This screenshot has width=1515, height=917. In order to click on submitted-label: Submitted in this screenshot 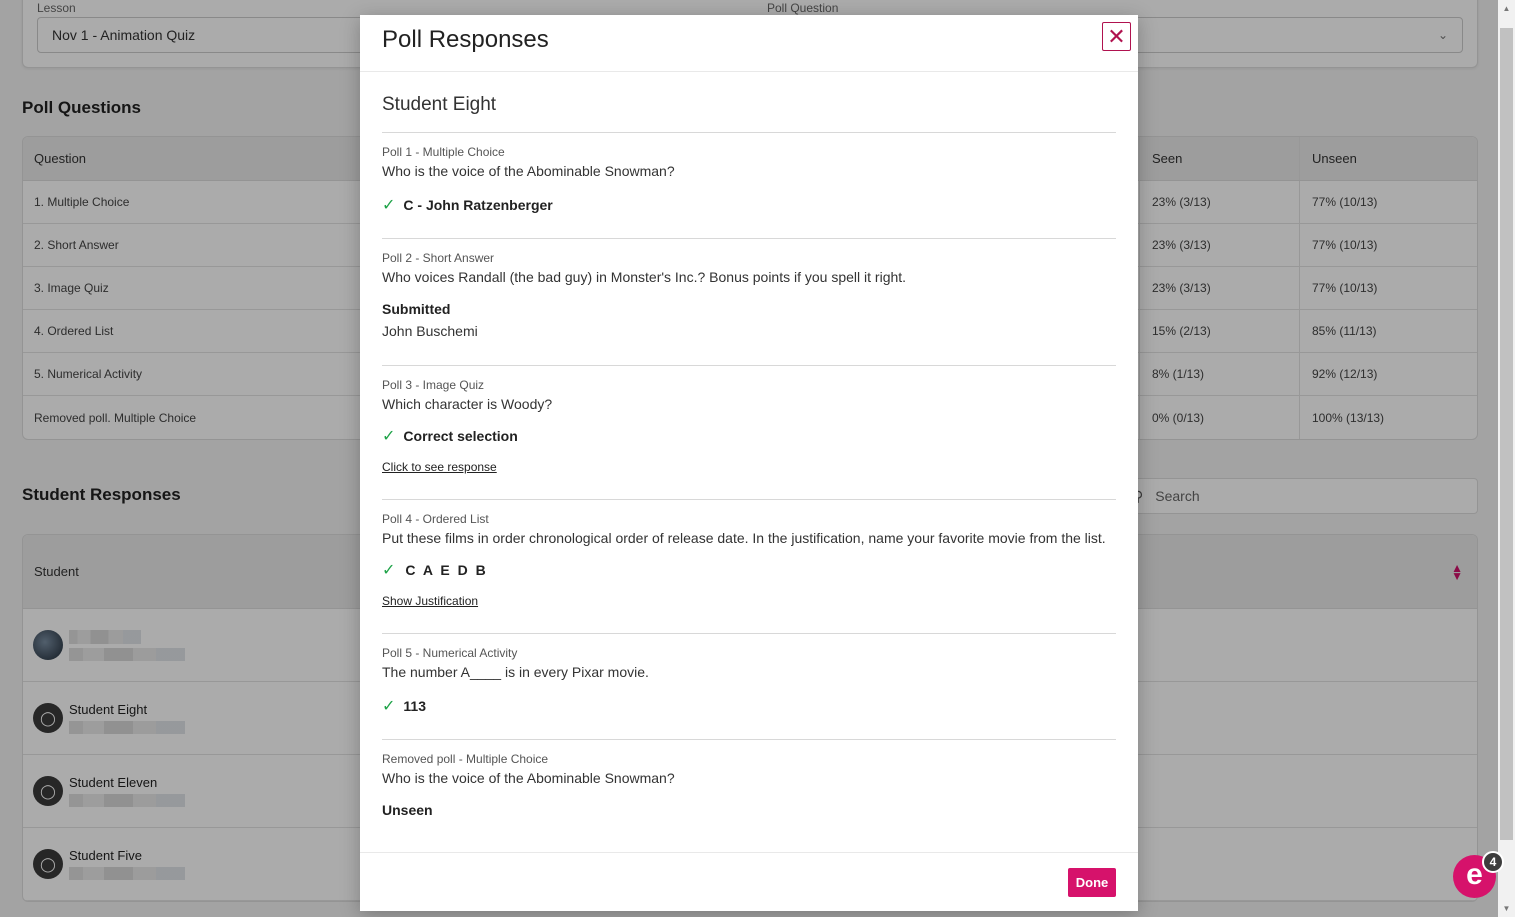, I will do `click(416, 309)`.